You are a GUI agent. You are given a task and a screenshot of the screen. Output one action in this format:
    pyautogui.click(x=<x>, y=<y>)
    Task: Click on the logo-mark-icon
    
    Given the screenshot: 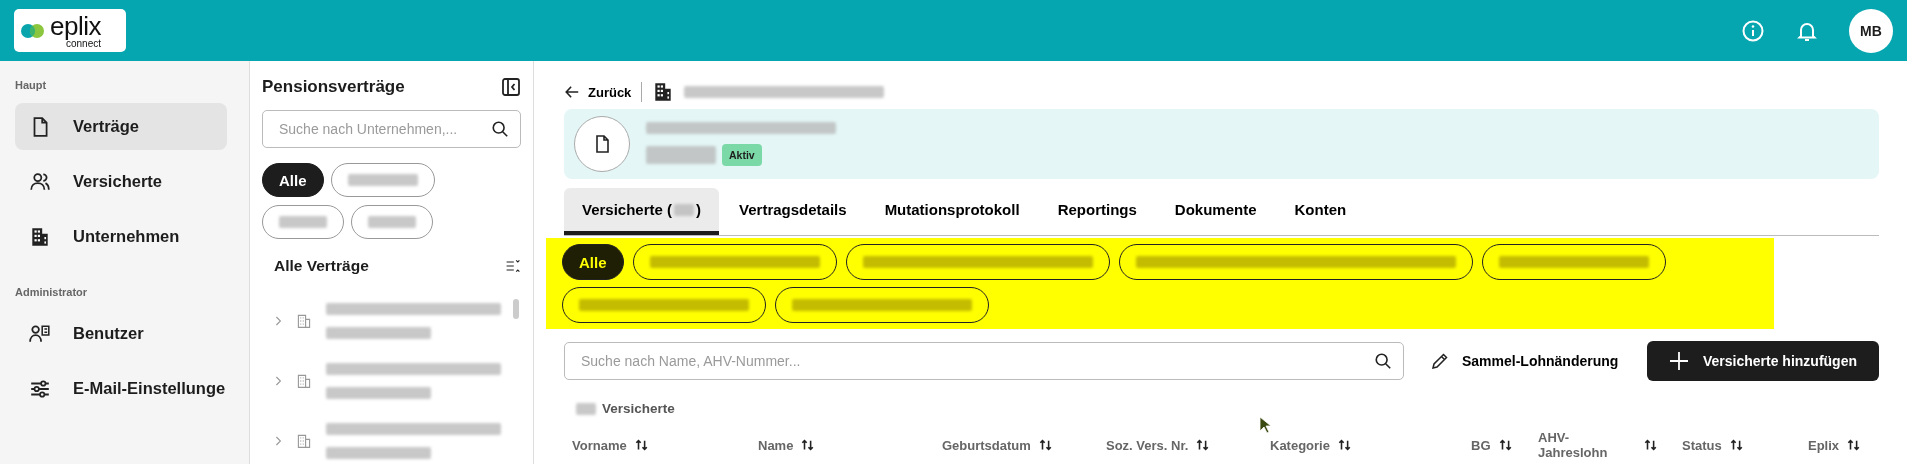 What is the action you would take?
    pyautogui.click(x=33, y=30)
    